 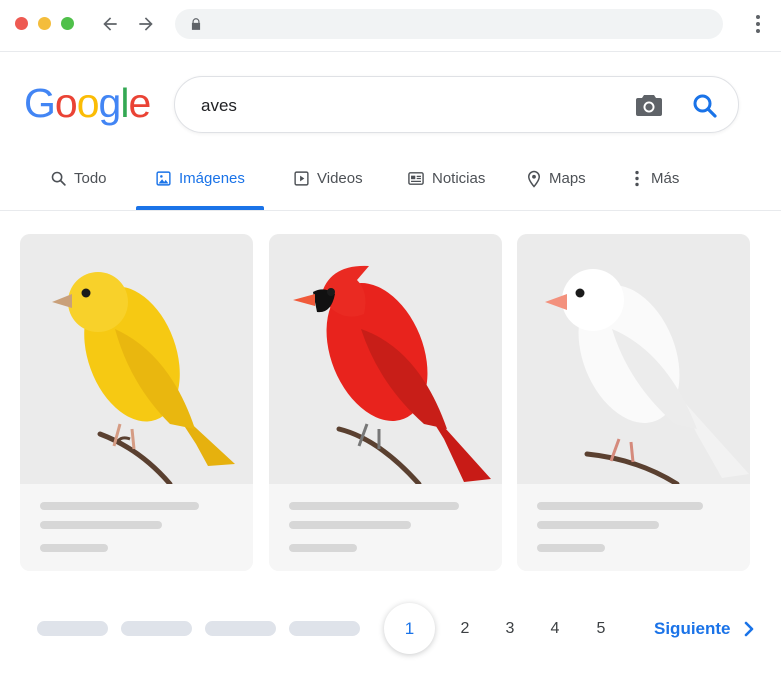 What do you see at coordinates (758, 24) in the screenshot?
I see `browser-menu-button` at bounding box center [758, 24].